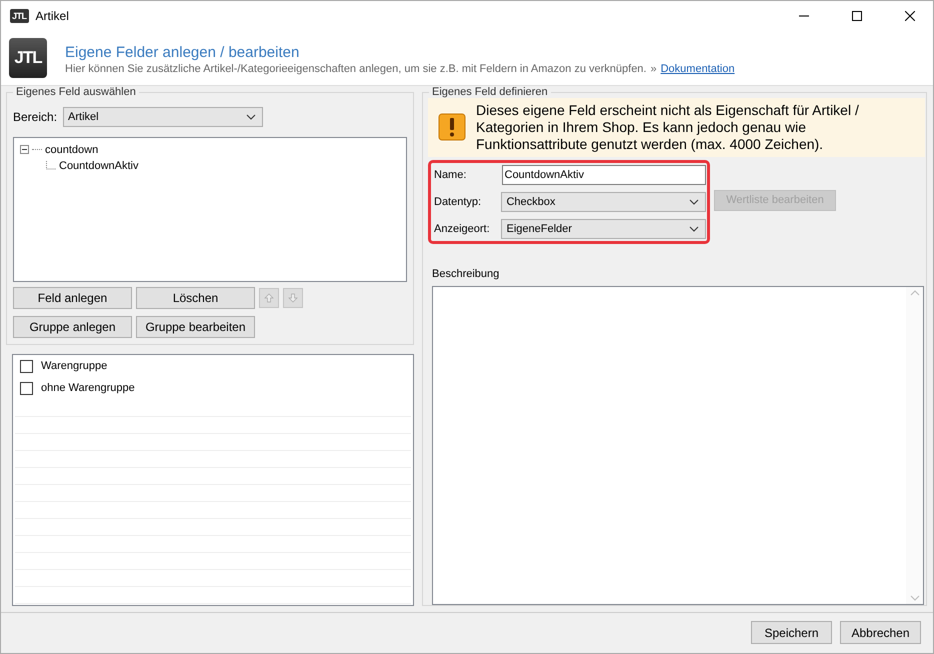 The image size is (934, 654). Describe the element at coordinates (668, 127) in the screenshot. I see `warning-text: Dieses eigene Feld erscheint nicht als Eigenschaft für Artikel / Kategorien in Ihrem Shop. Es kann jedoch genau wie Funktionsattribute genutzt werden (max. 4000 Zeichen).` at that location.